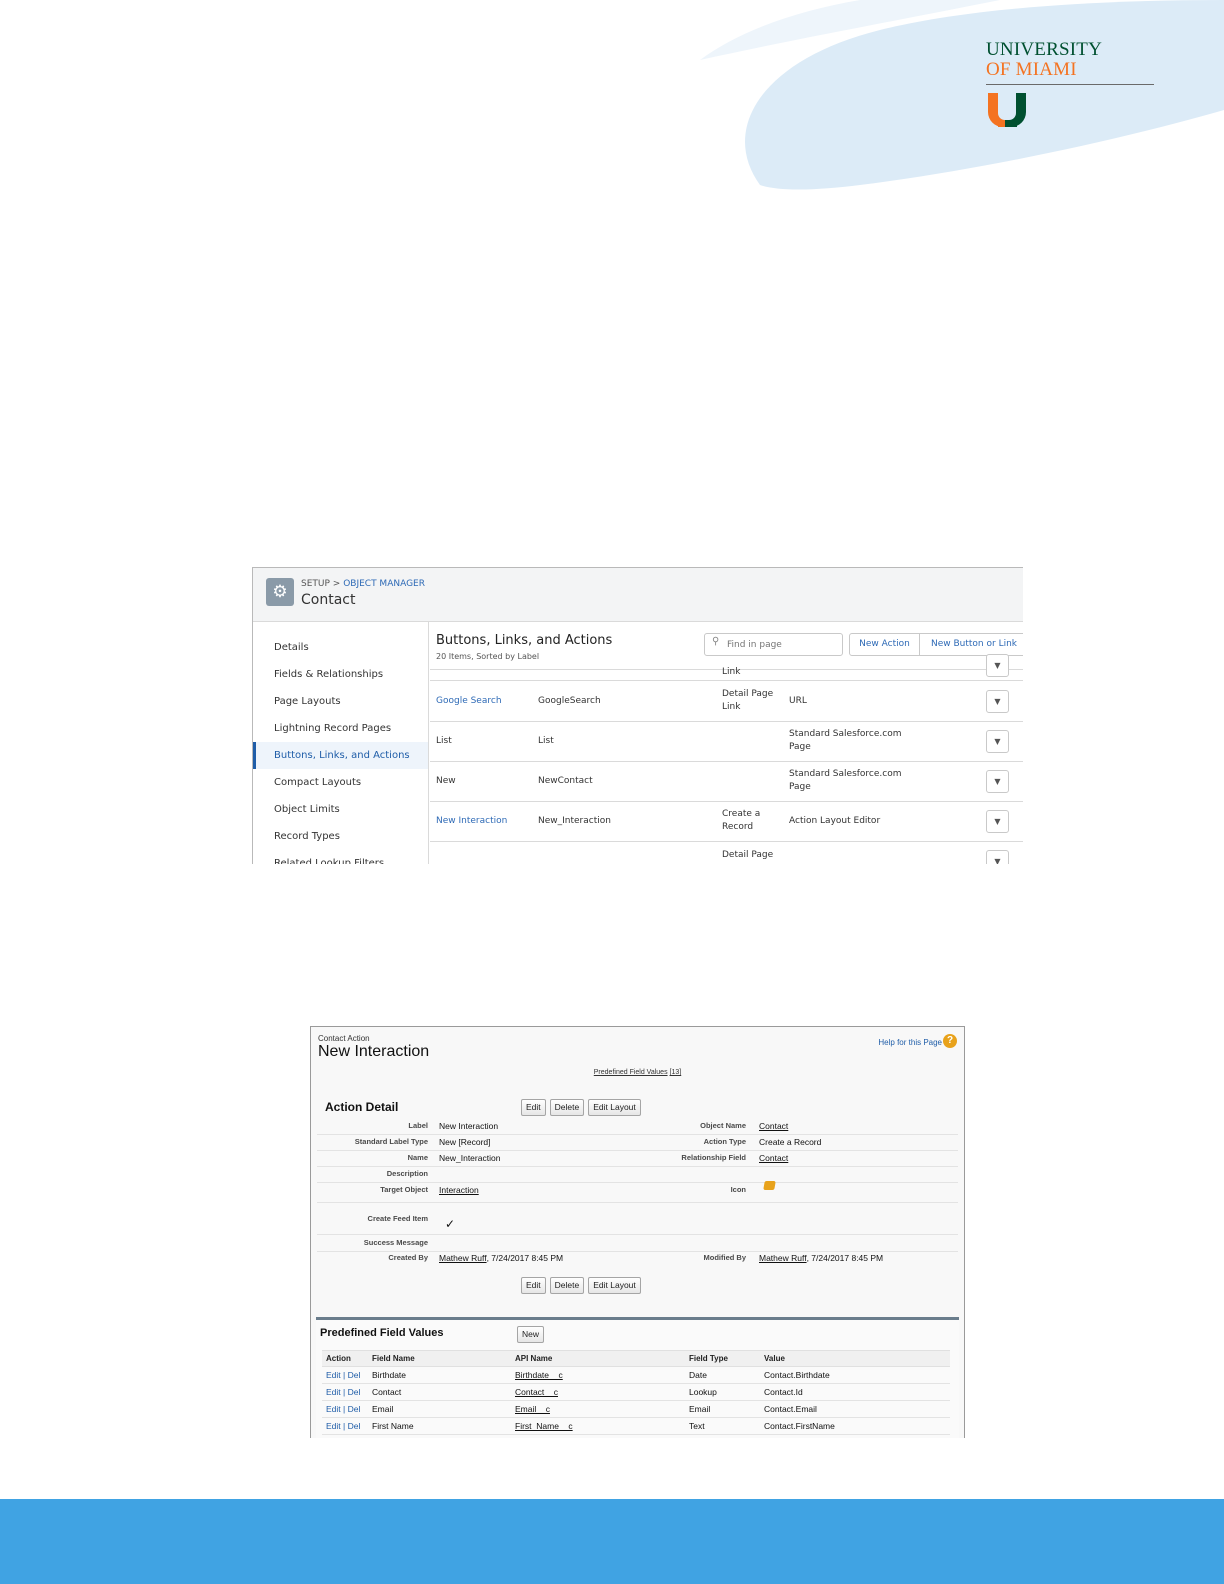 Image resolution: width=1224 pixels, height=1584 pixels. I want to click on api-name-link: Birthdate__c, so click(598, 1375).